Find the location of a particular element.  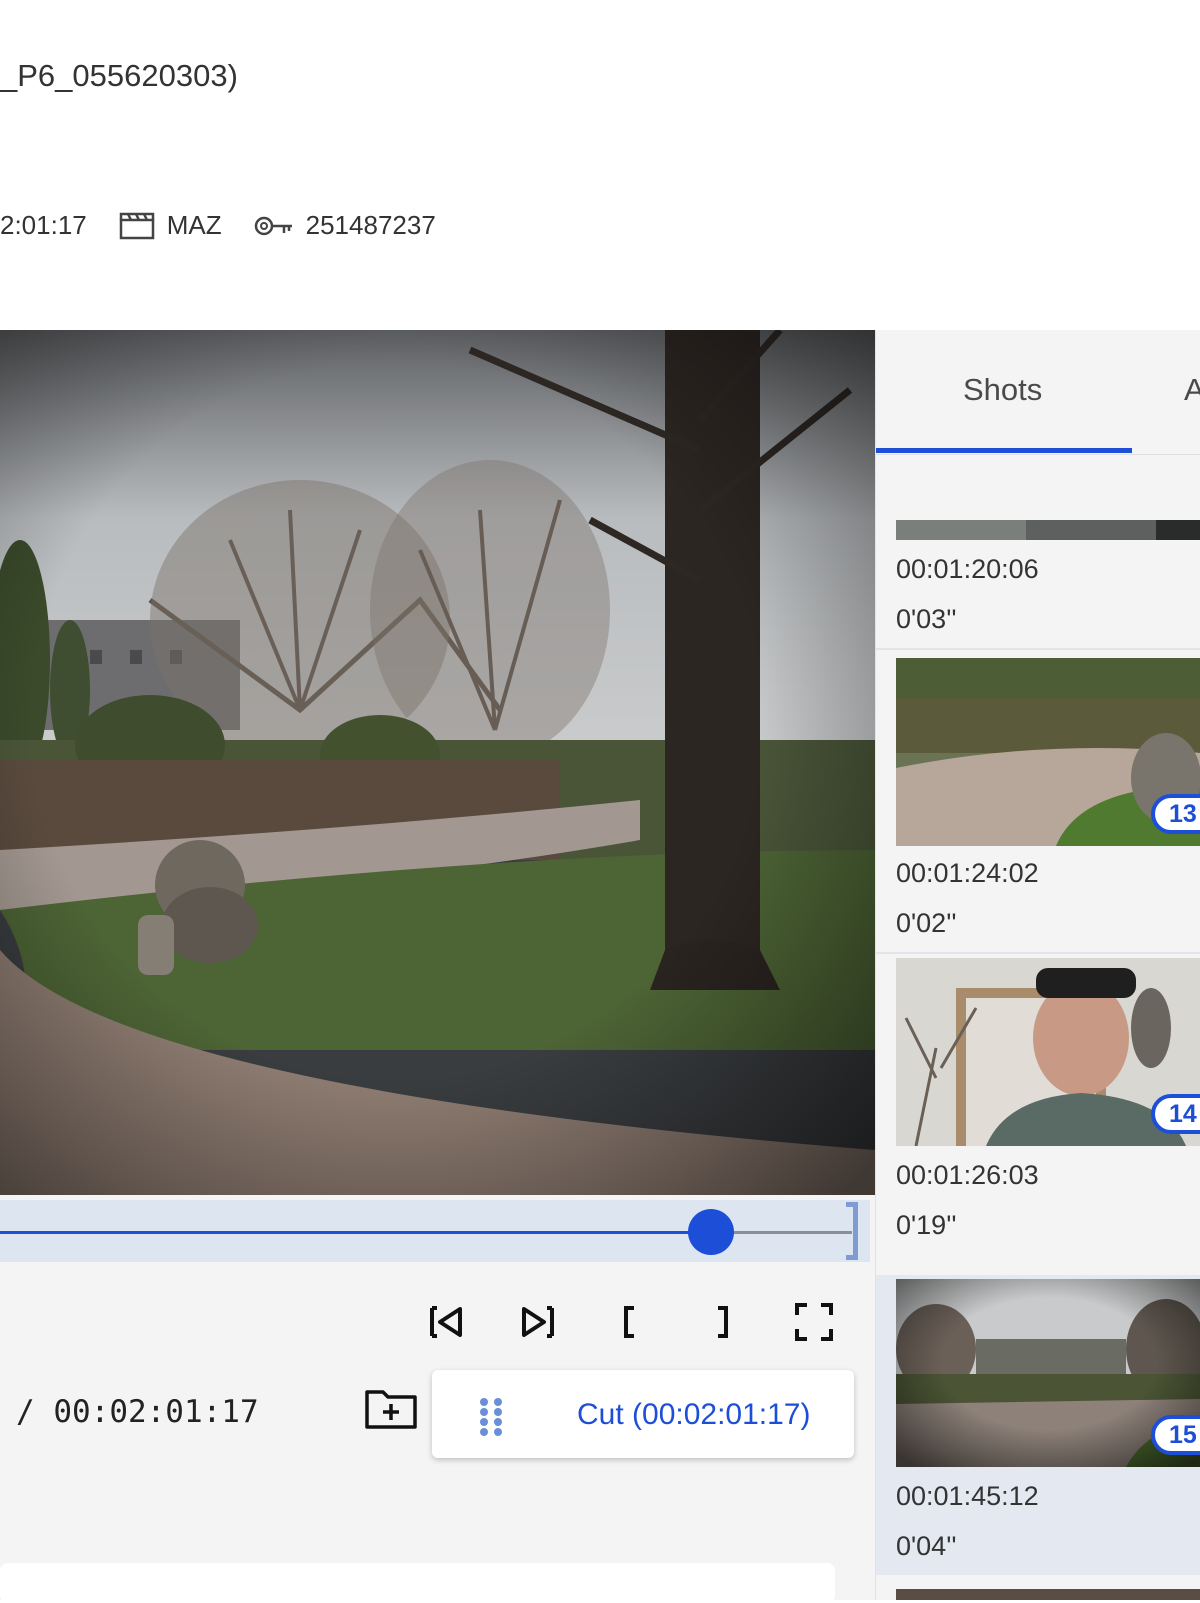

meta-duration: 2:01:17 is located at coordinates (43, 225).